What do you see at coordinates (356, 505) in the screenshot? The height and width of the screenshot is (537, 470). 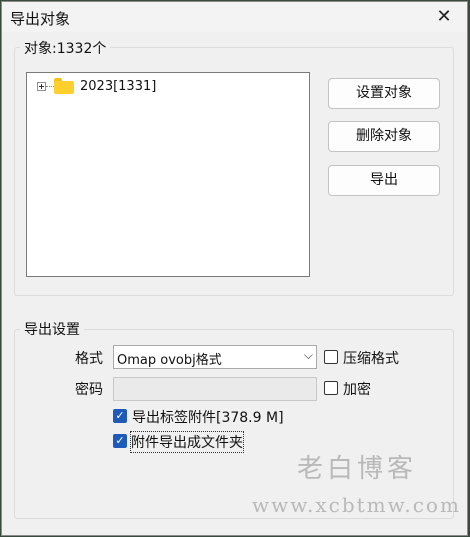 I see `watermark-url: www.xcbtmw.com` at bounding box center [356, 505].